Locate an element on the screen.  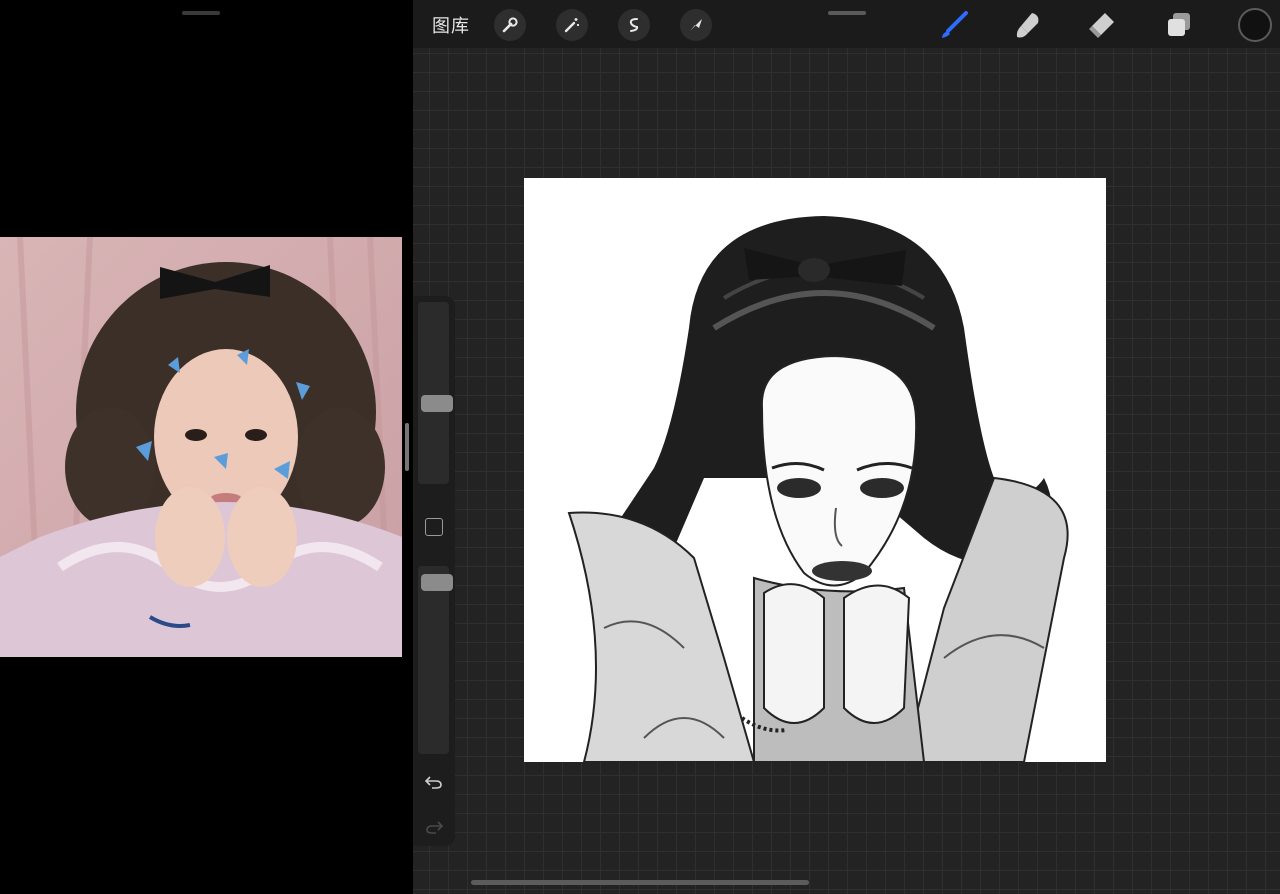
reference-photo is located at coordinates (201, 447).